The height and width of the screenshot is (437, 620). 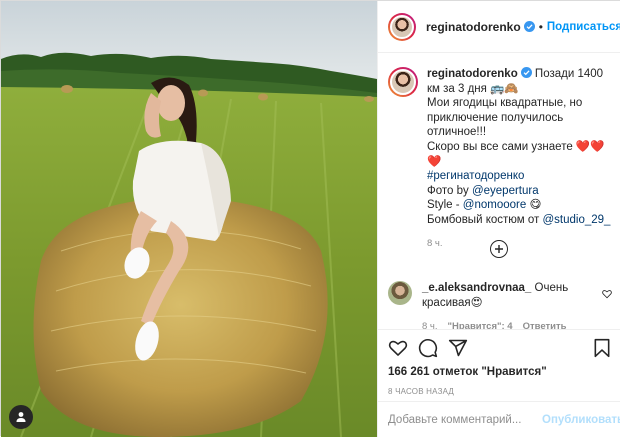 I want to click on comment-reply-button: Ответить, so click(x=545, y=324).